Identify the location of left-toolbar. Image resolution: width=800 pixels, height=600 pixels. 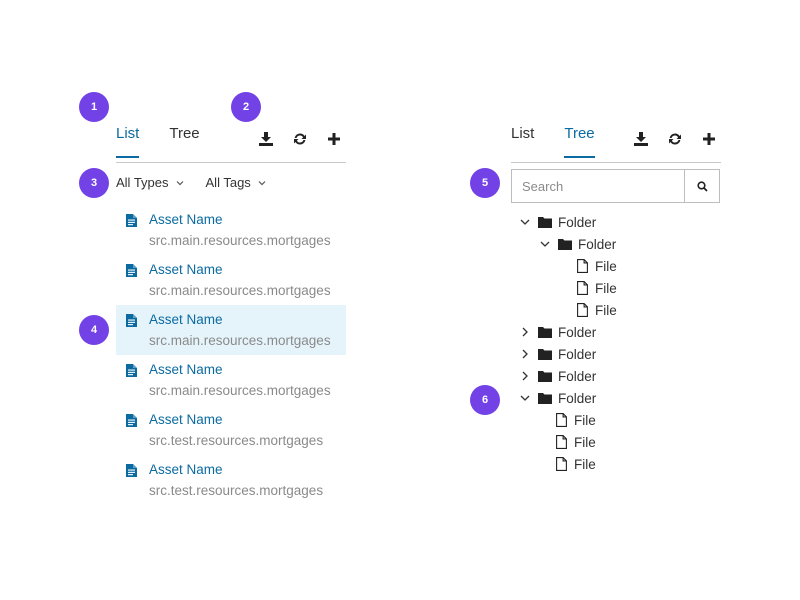
(300, 139).